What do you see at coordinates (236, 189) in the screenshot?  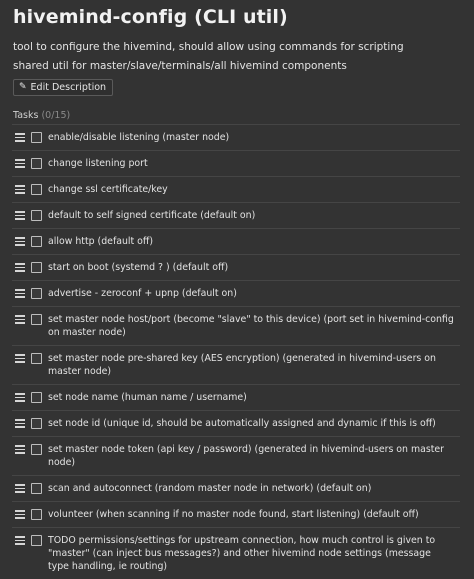 I see `task-item: change ssl certificate/key` at bounding box center [236, 189].